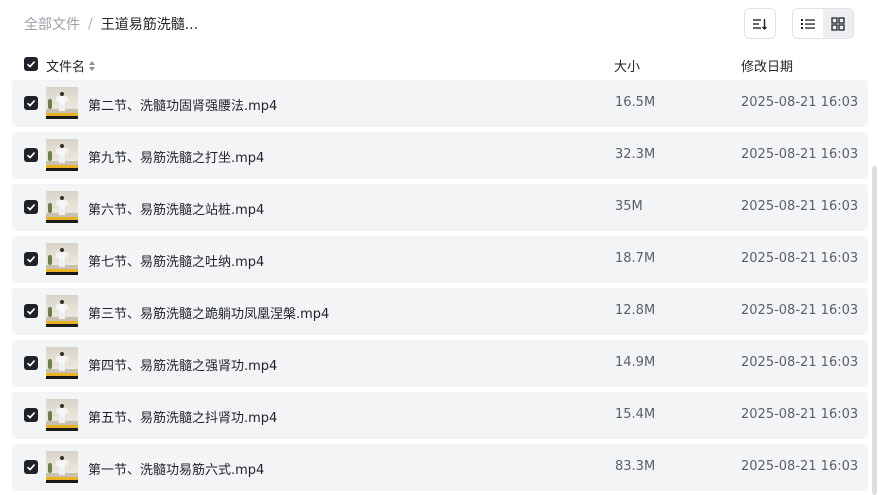 This screenshot has height=495, width=878. What do you see at coordinates (176, 208) in the screenshot?
I see `file-name: 第六节、易筋洗髓之站桩.mp4` at bounding box center [176, 208].